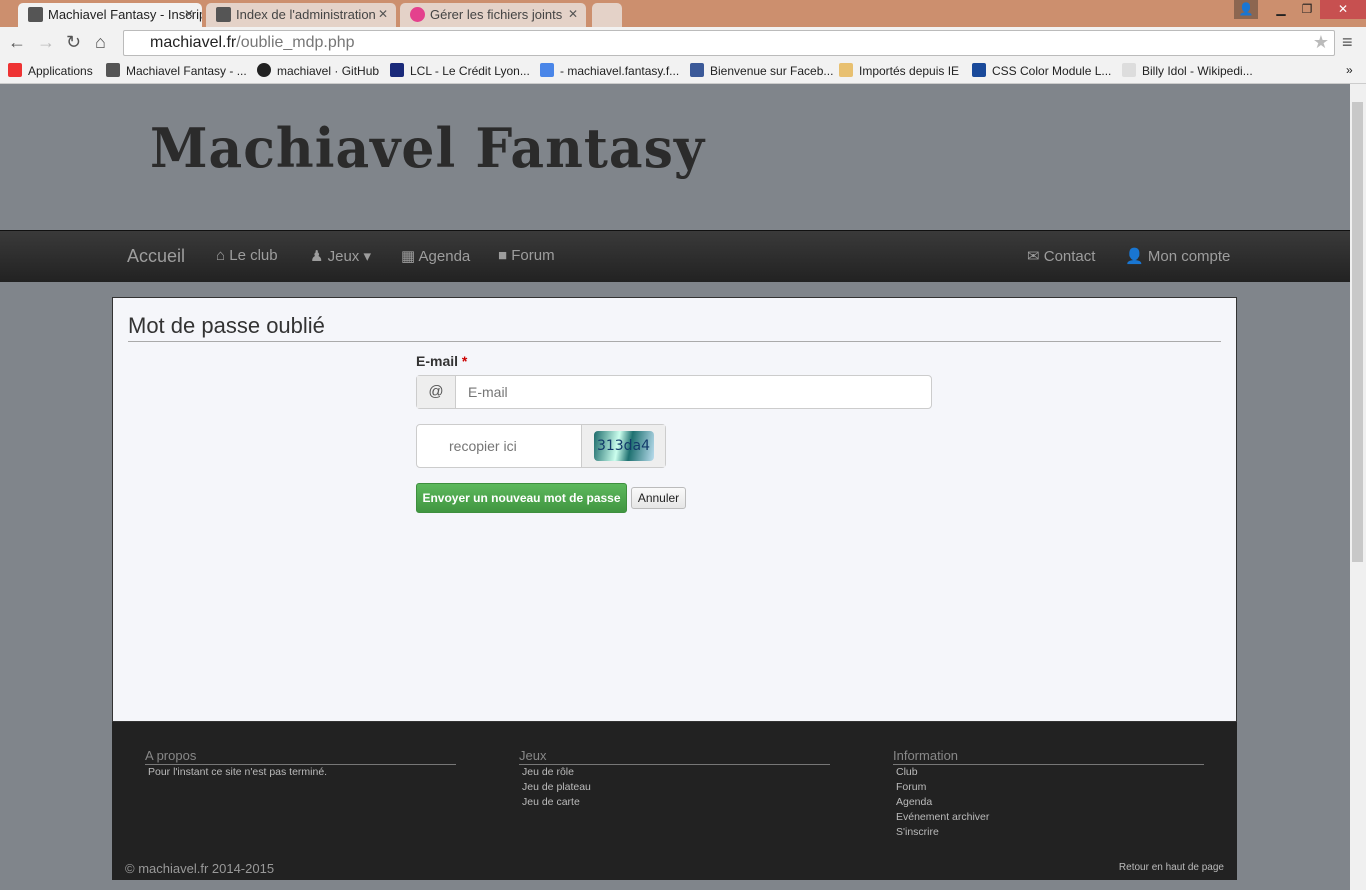 The height and width of the screenshot is (890, 1366). I want to click on scrollbar, so click(1358, 487).